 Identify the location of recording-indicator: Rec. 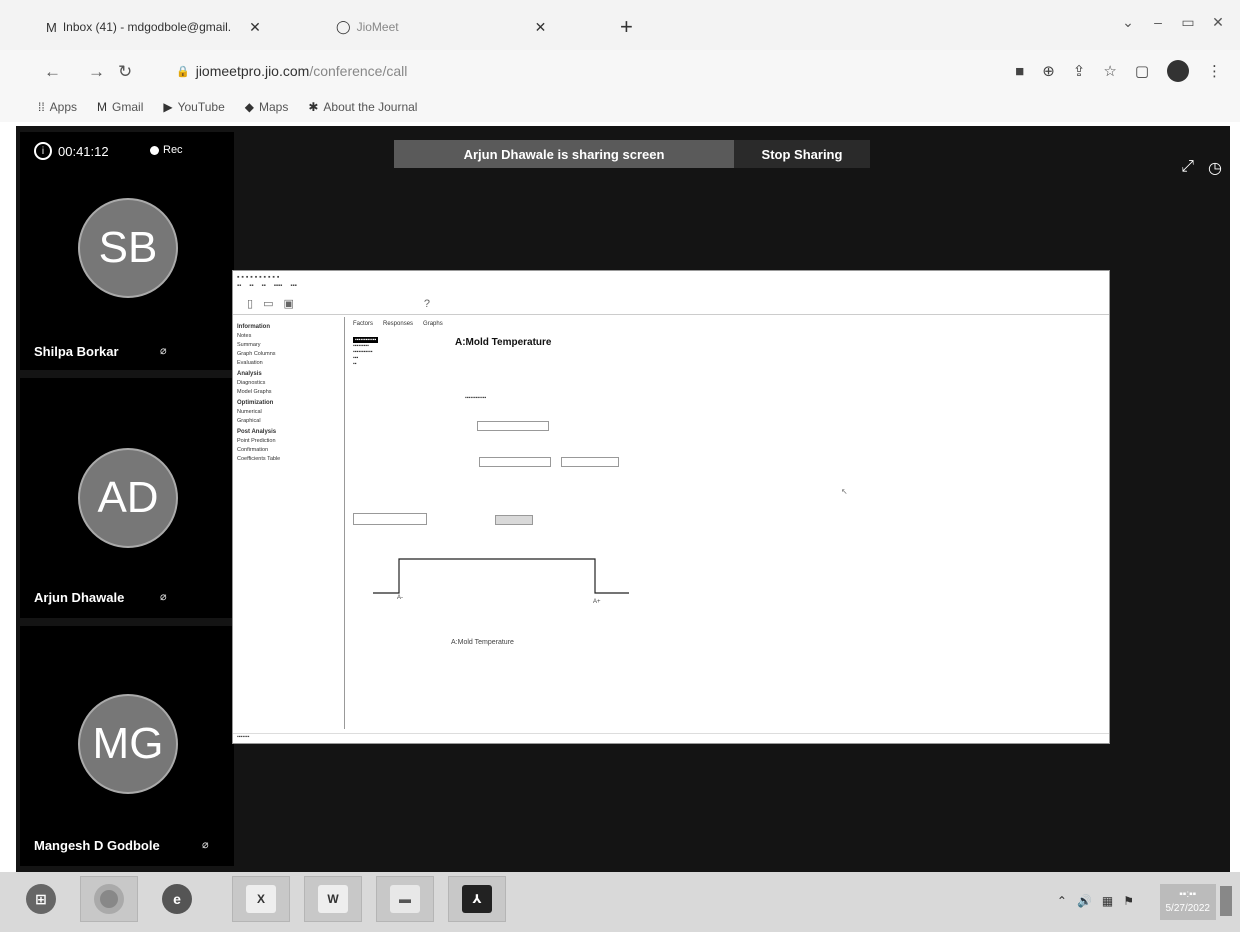
(166, 150).